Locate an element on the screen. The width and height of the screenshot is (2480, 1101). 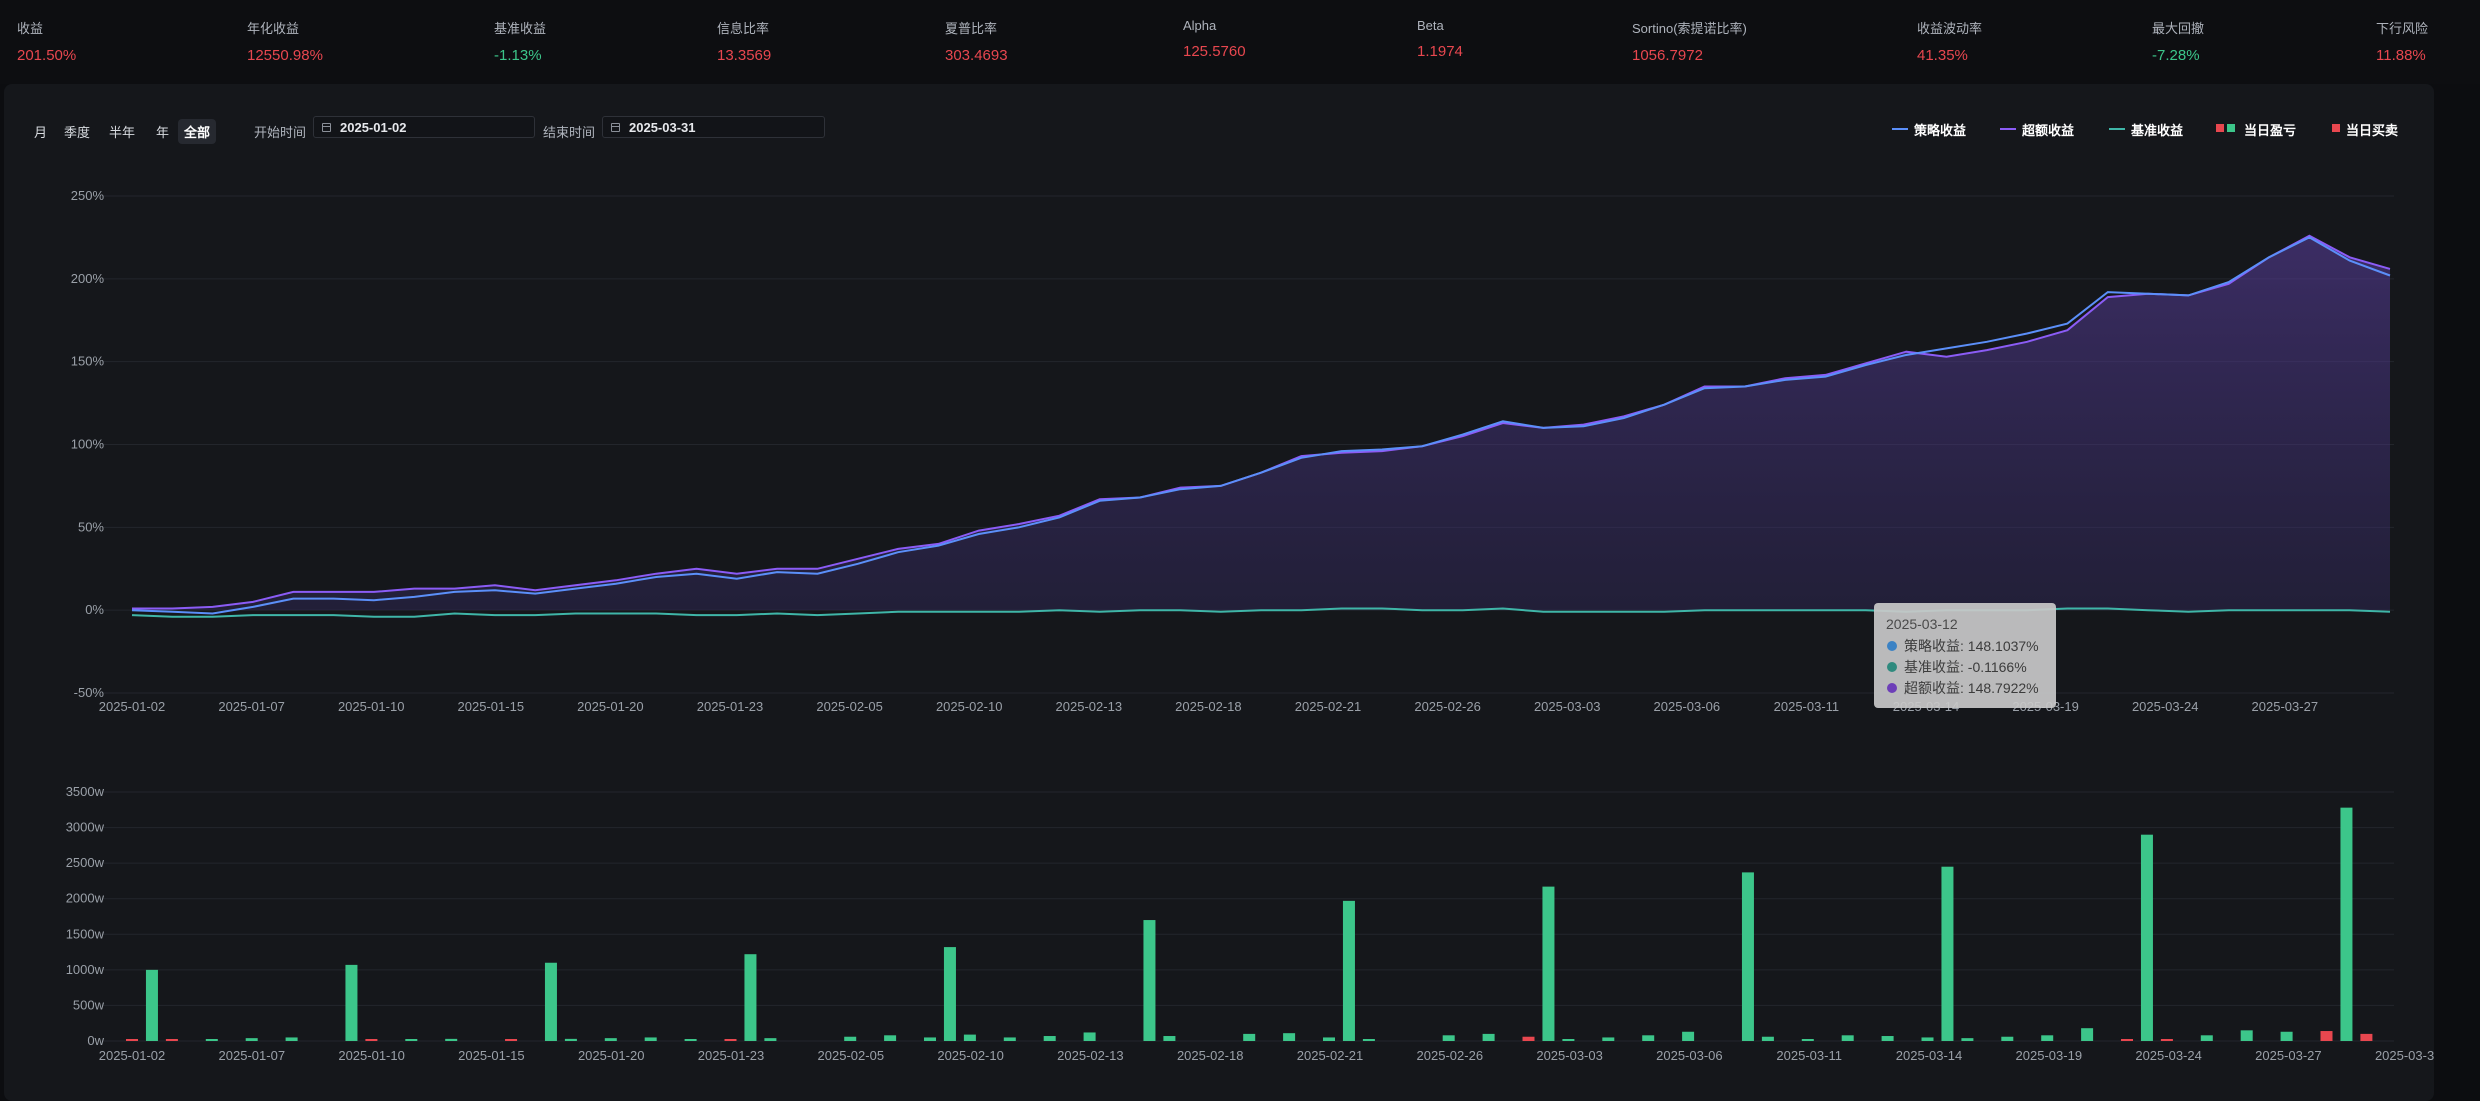
stat-label: 收益波动率 is located at coordinates (1950, 28).